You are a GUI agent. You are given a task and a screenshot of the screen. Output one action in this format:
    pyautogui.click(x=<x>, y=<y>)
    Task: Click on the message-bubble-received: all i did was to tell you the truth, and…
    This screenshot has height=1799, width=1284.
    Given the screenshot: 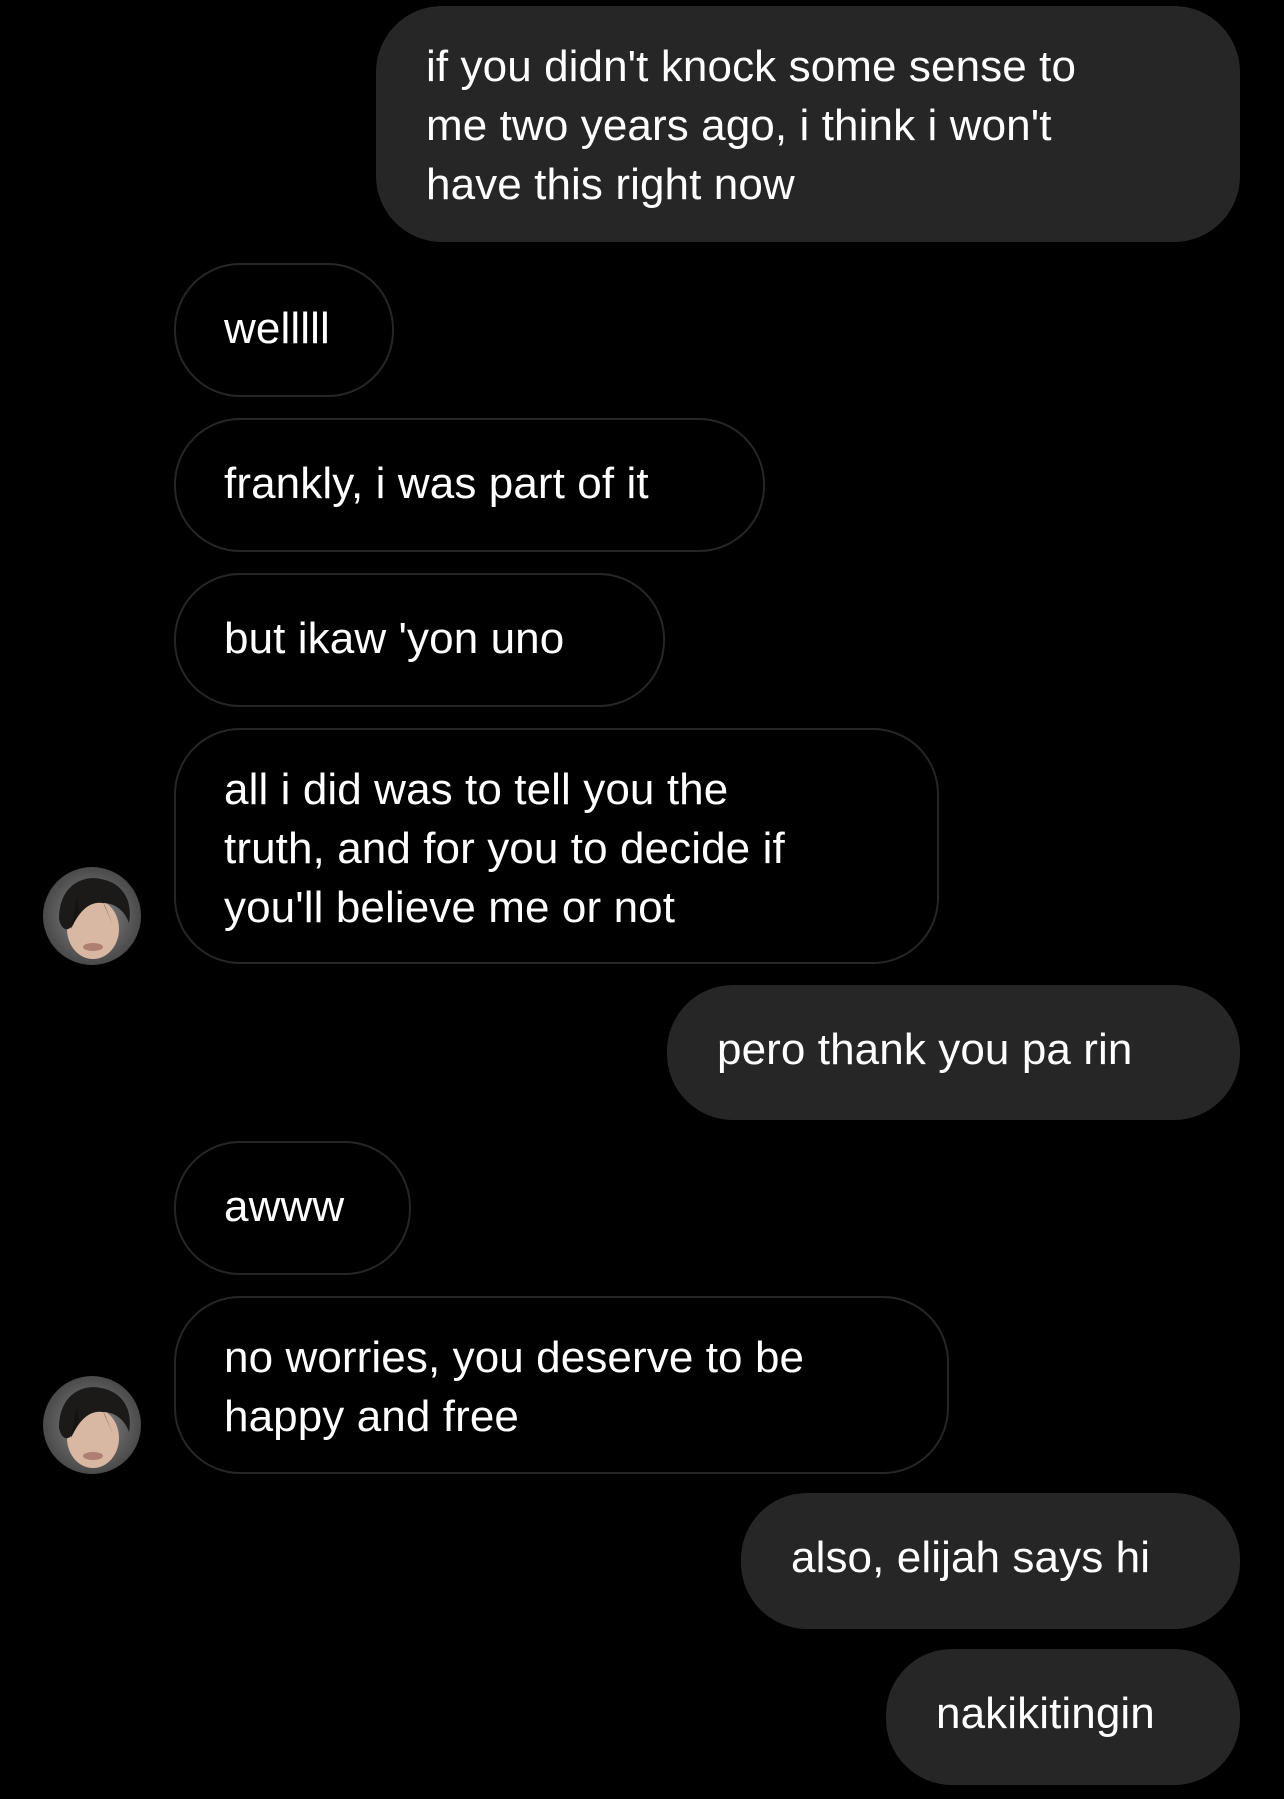 What is the action you would take?
    pyautogui.click(x=556, y=846)
    